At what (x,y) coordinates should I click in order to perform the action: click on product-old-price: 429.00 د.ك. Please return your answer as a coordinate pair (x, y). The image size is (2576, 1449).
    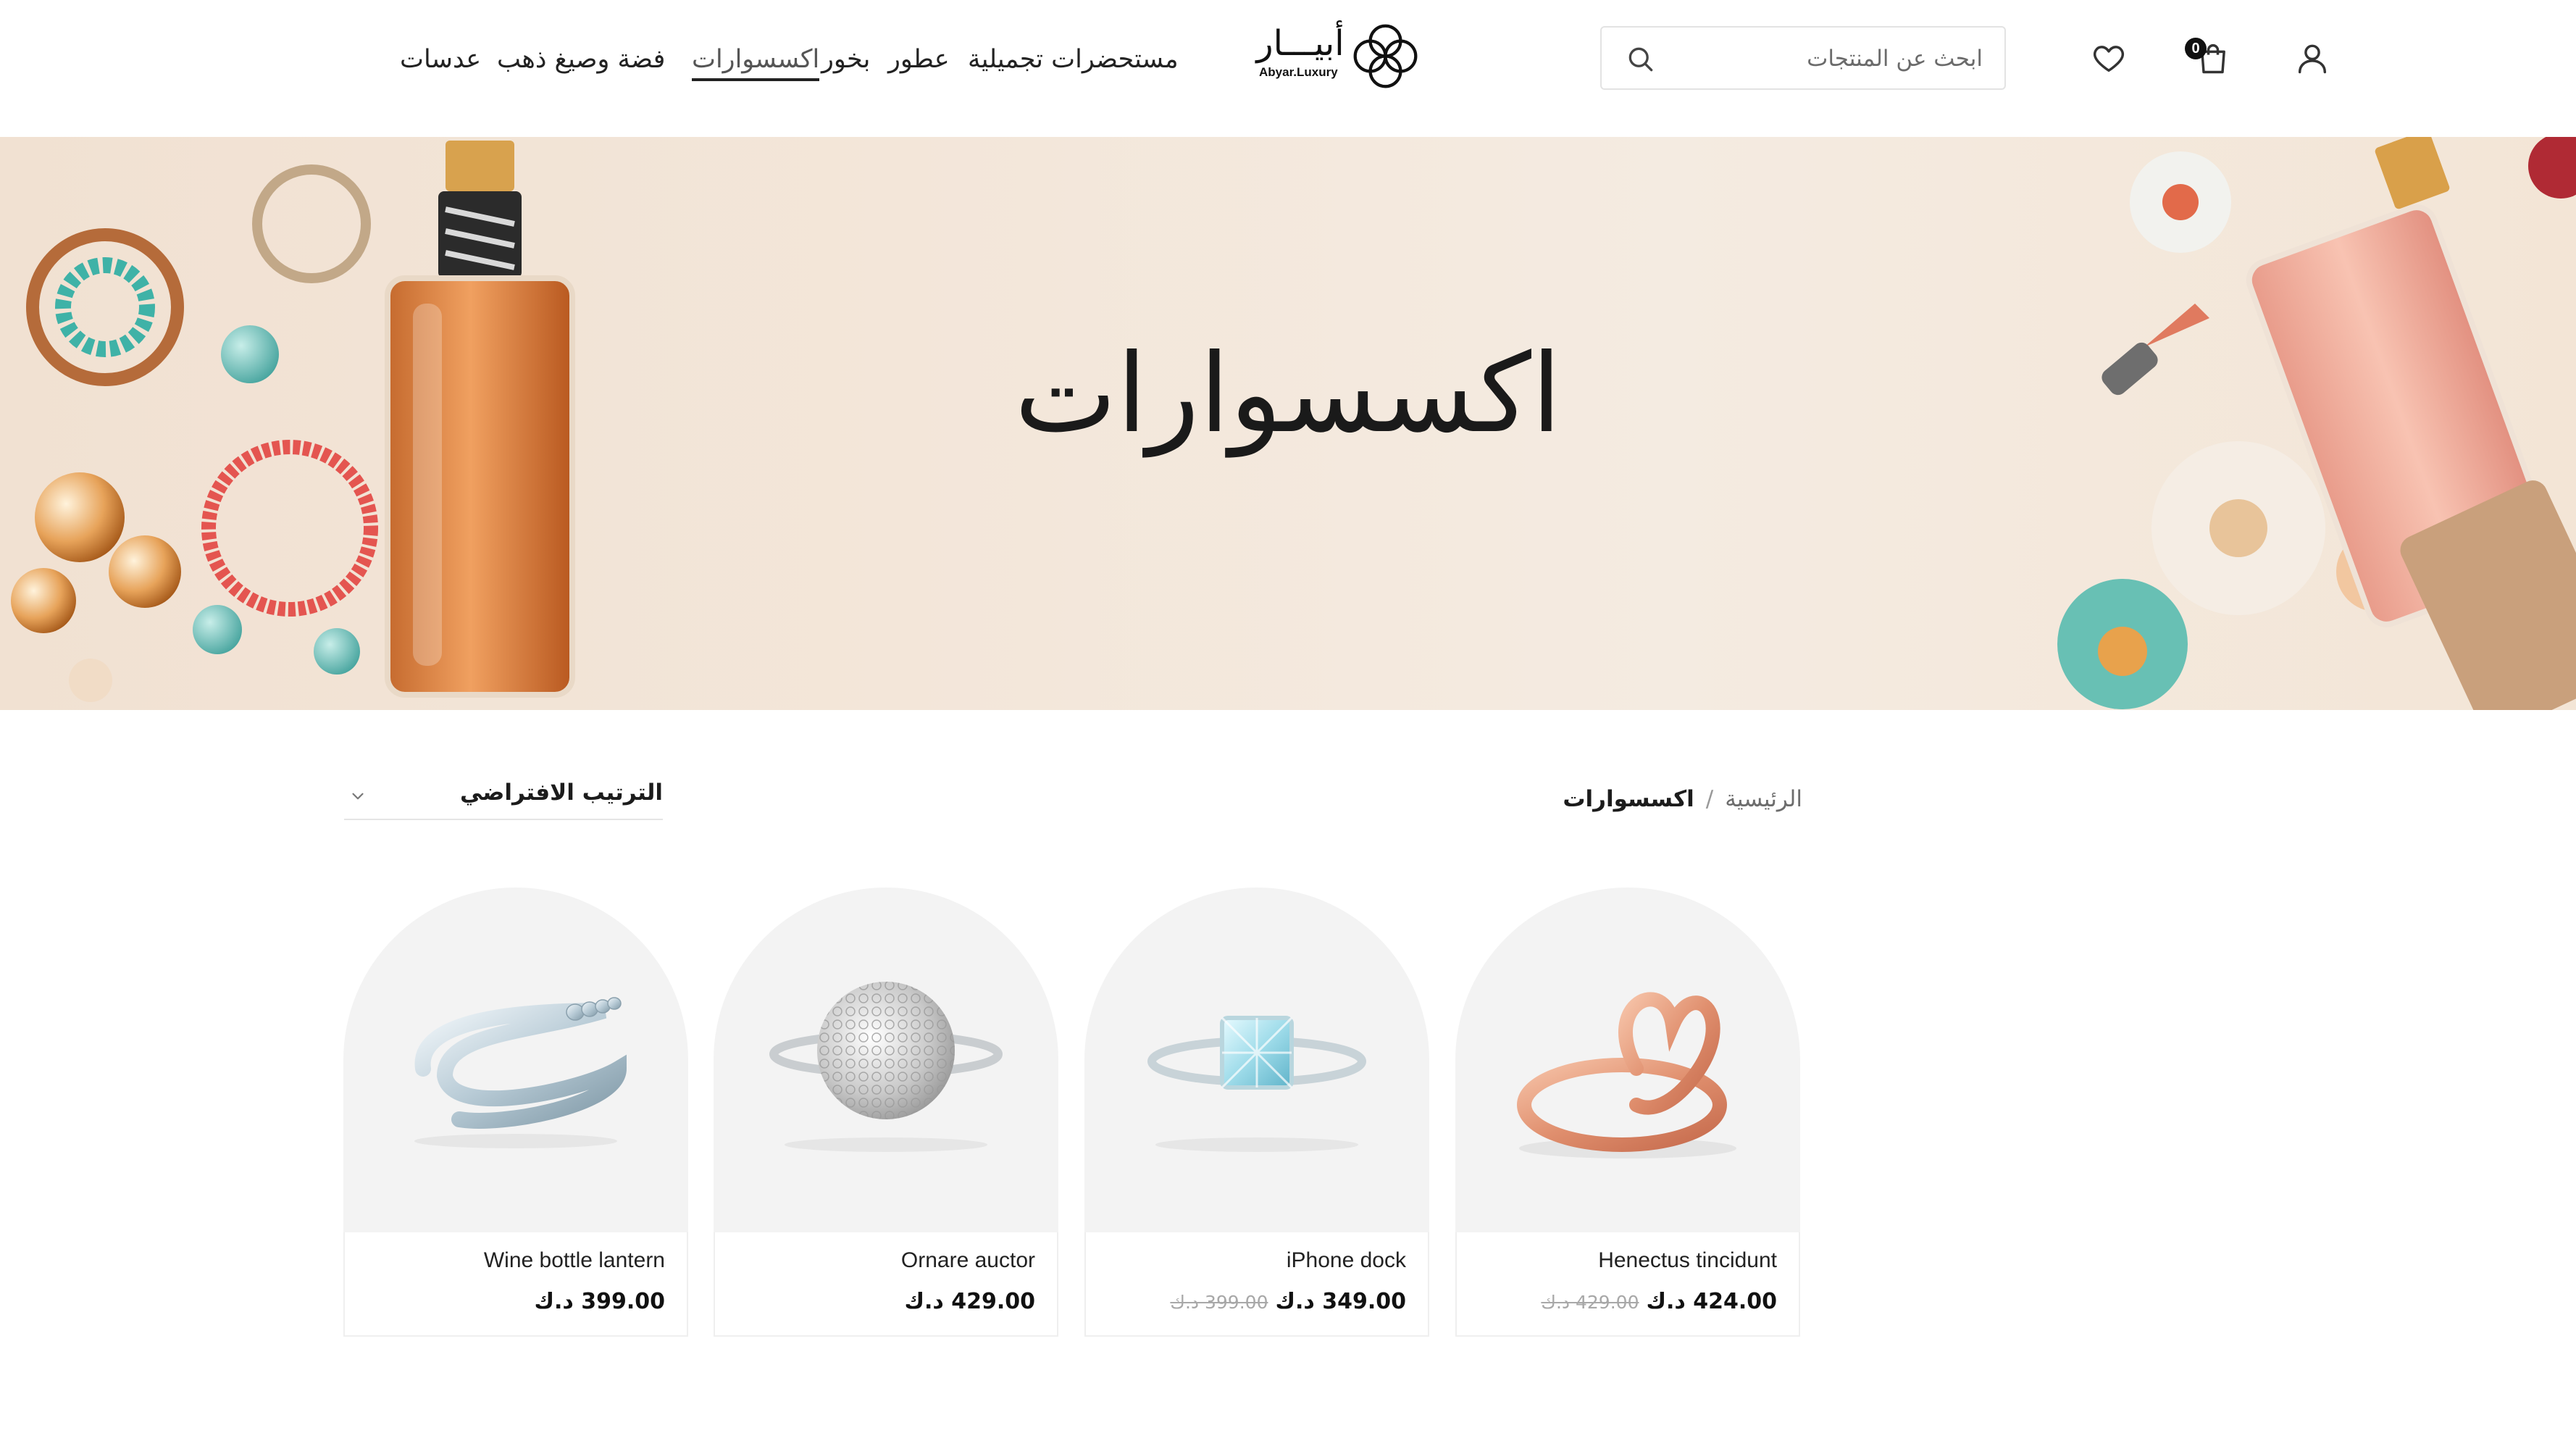
    Looking at the image, I should click on (1590, 1303).